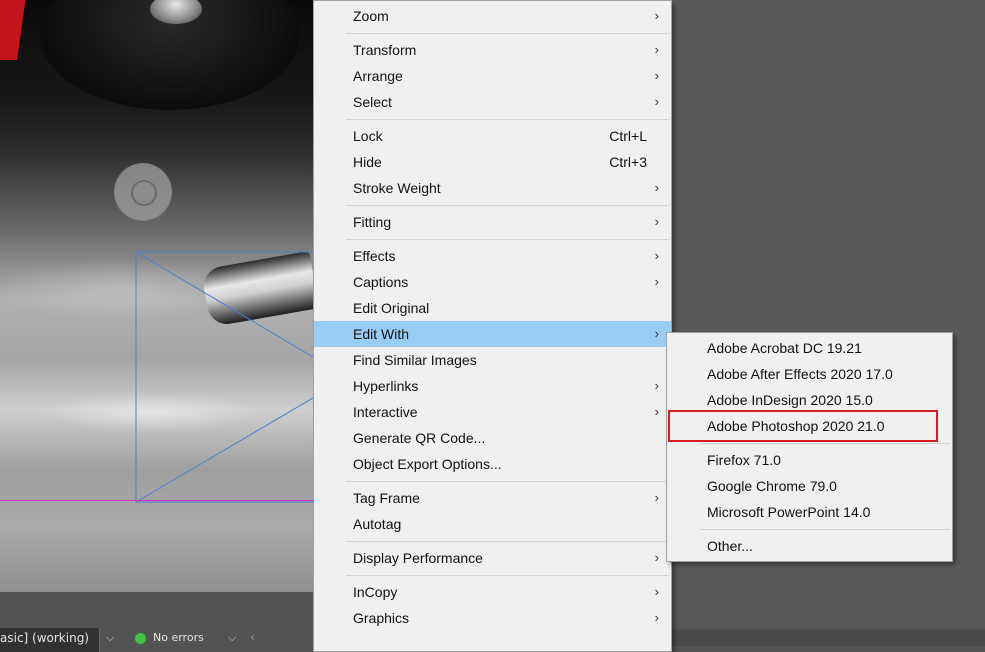  I want to click on menu-item-label: Microsoft PowerPoint 14.0, so click(789, 512).